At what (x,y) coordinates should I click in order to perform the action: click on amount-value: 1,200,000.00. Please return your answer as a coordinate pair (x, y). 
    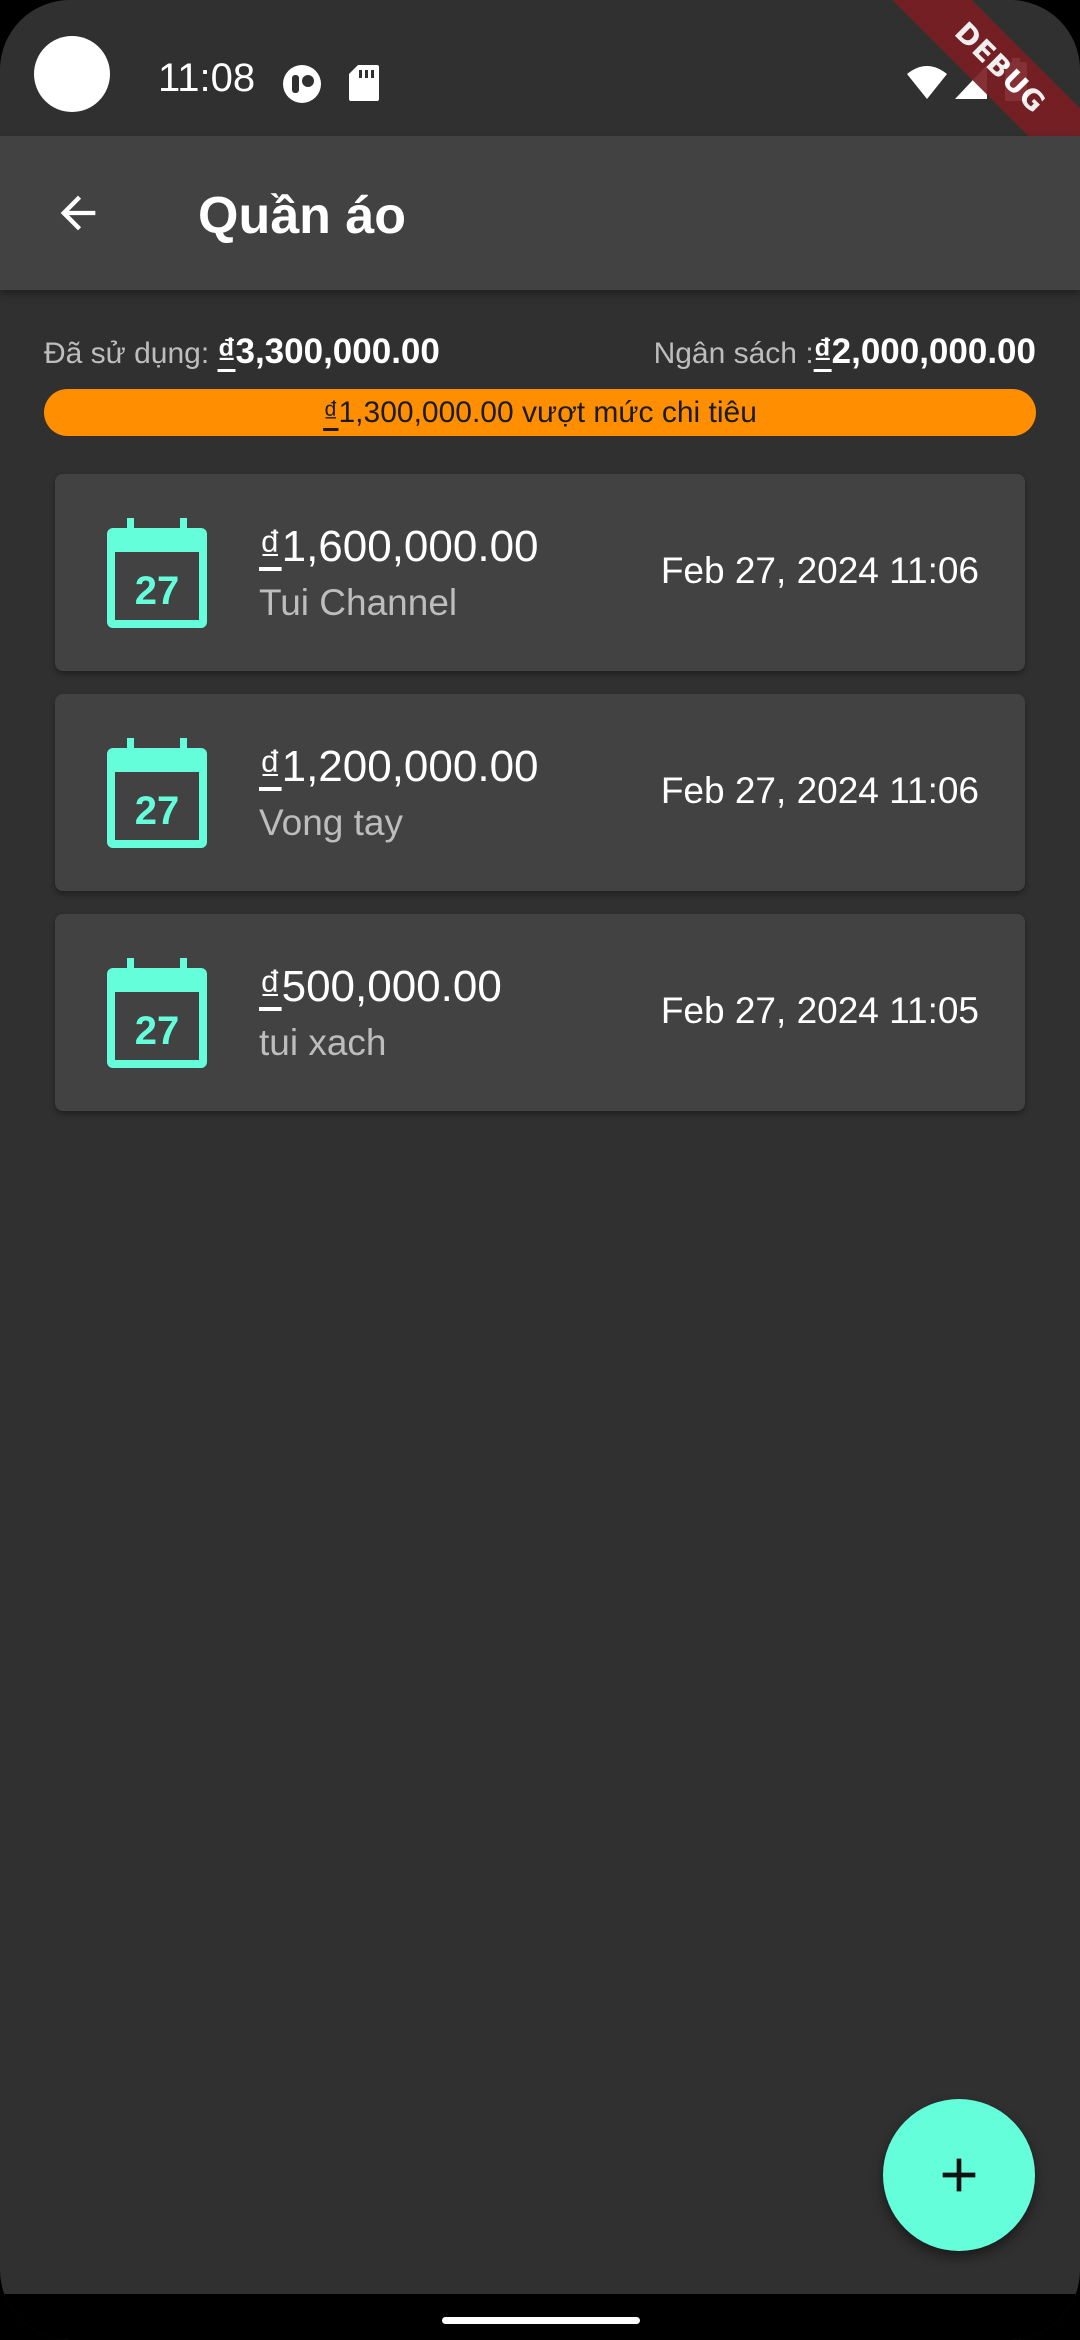
    Looking at the image, I should click on (410, 766).